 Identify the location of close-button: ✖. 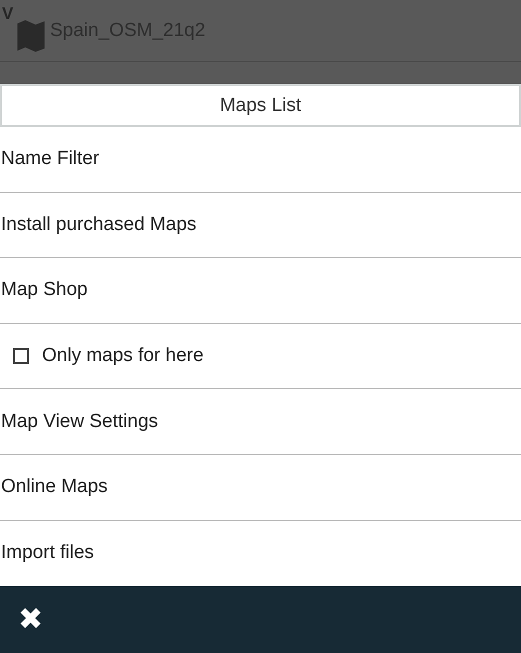
(31, 620).